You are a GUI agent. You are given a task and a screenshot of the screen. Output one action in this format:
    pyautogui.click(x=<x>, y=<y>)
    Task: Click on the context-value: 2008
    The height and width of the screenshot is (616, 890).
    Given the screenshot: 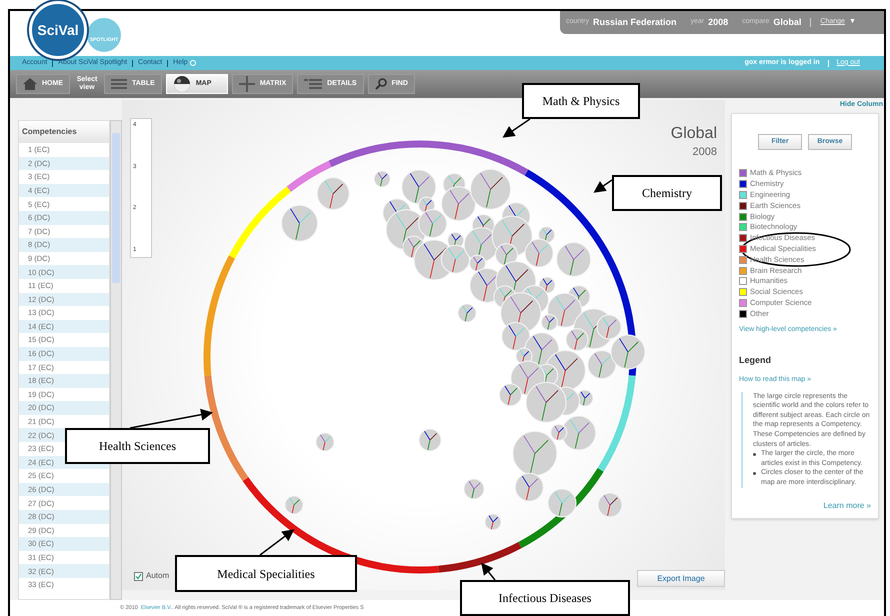 What is the action you would take?
    pyautogui.click(x=718, y=22)
    